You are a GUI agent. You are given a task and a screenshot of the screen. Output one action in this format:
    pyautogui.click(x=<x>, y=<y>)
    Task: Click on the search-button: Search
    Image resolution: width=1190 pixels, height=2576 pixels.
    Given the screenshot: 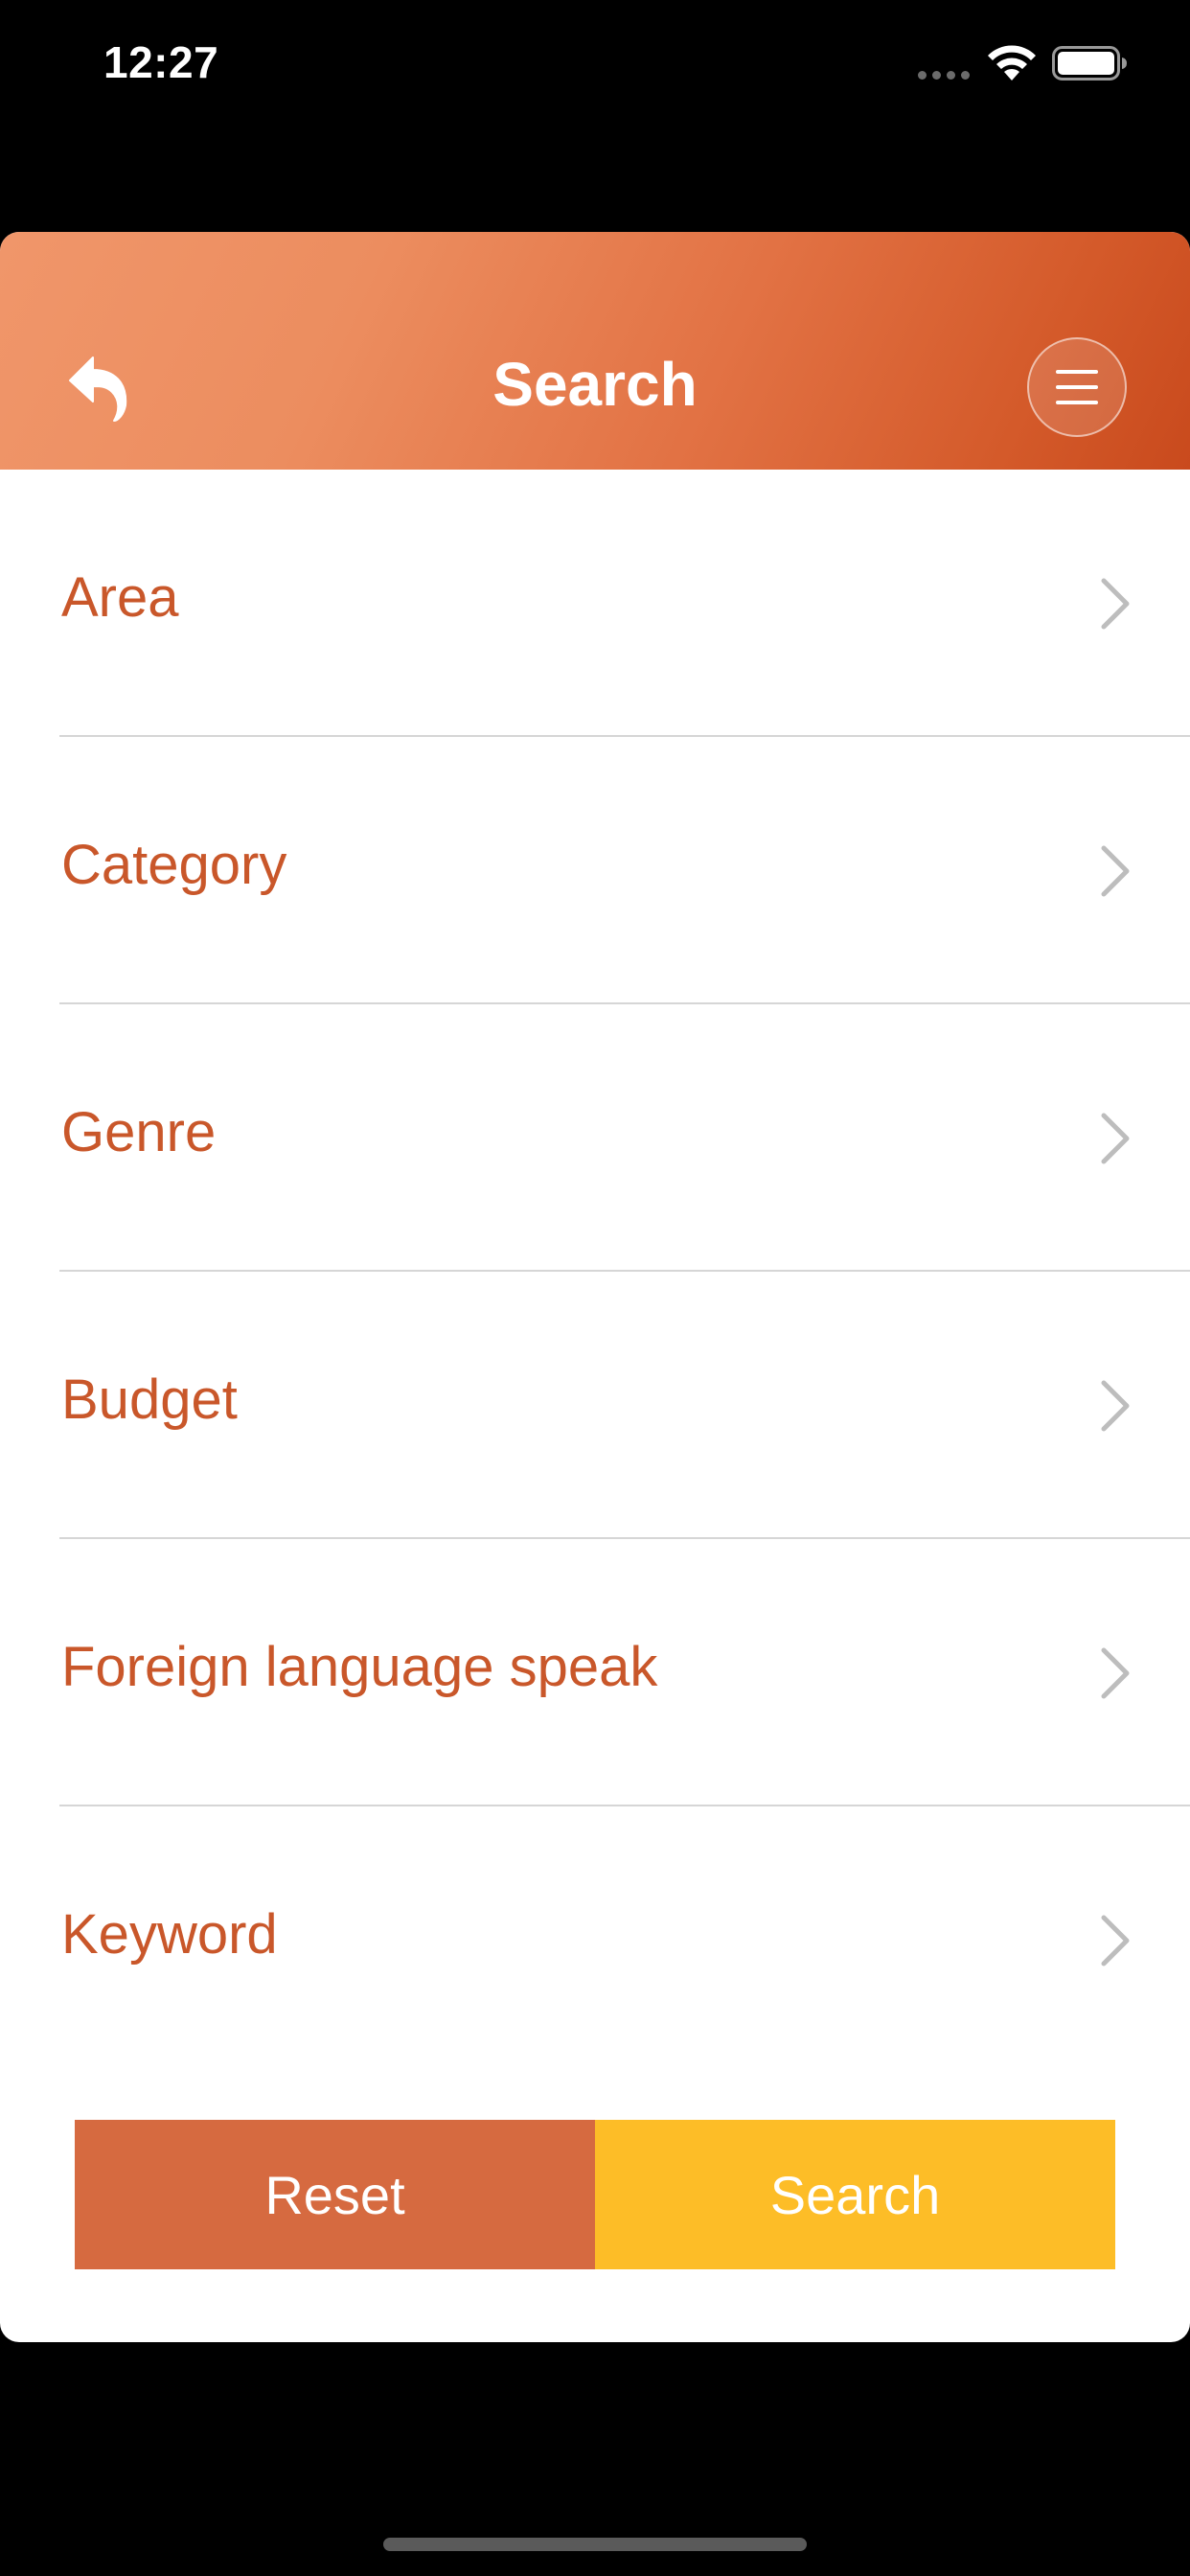 What is the action you would take?
    pyautogui.click(x=855, y=2194)
    